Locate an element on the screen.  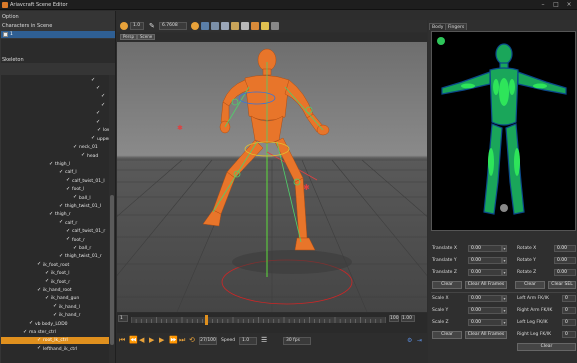
pen-icon: ✎ is located at coordinates (153, 26).